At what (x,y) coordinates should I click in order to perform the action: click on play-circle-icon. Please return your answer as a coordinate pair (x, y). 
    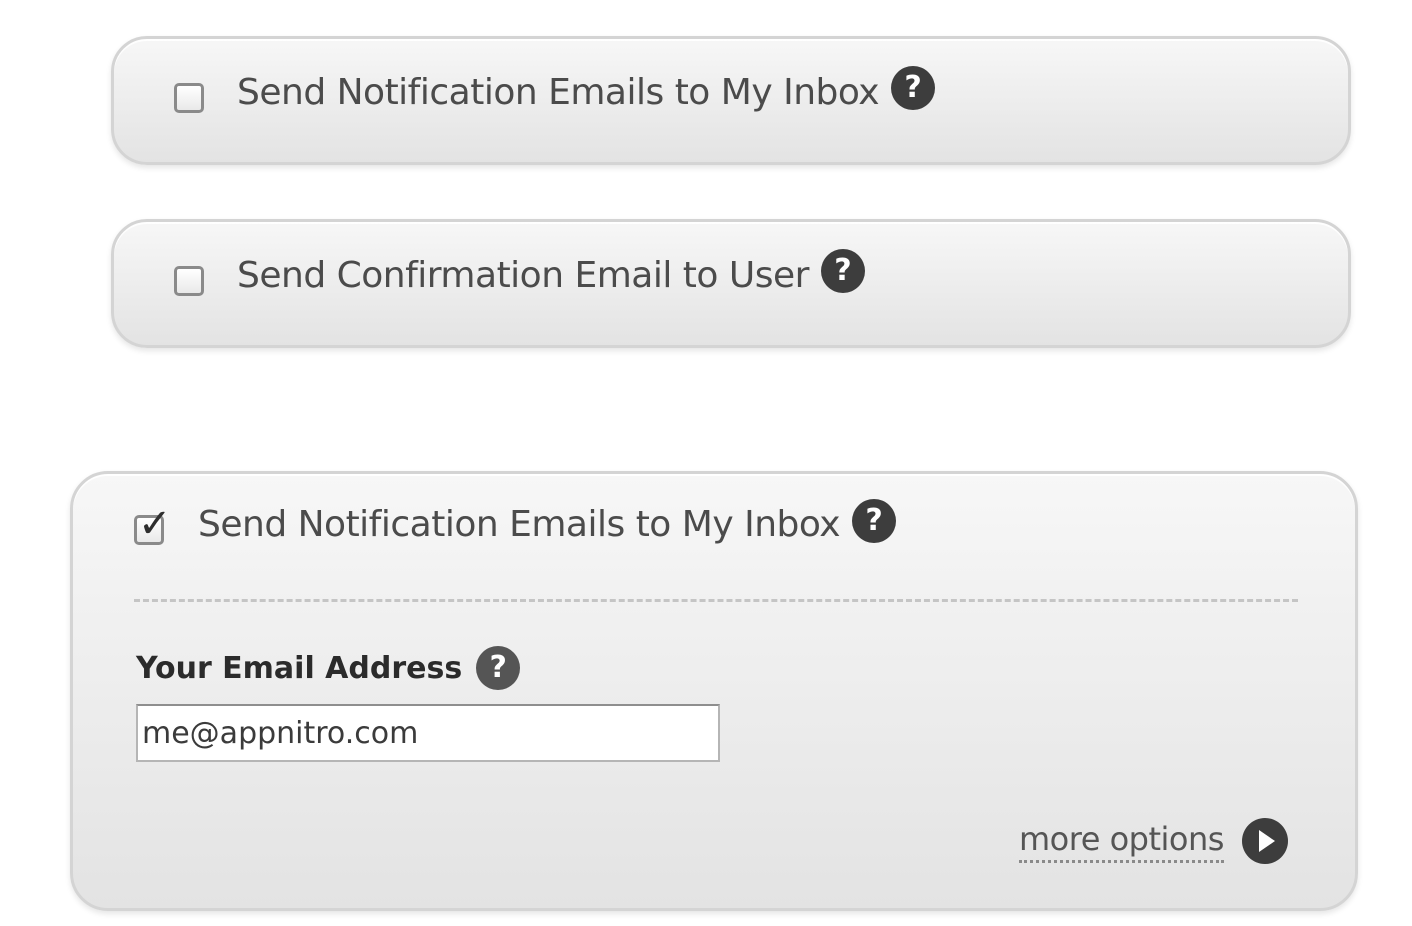
    Looking at the image, I should click on (1264, 841).